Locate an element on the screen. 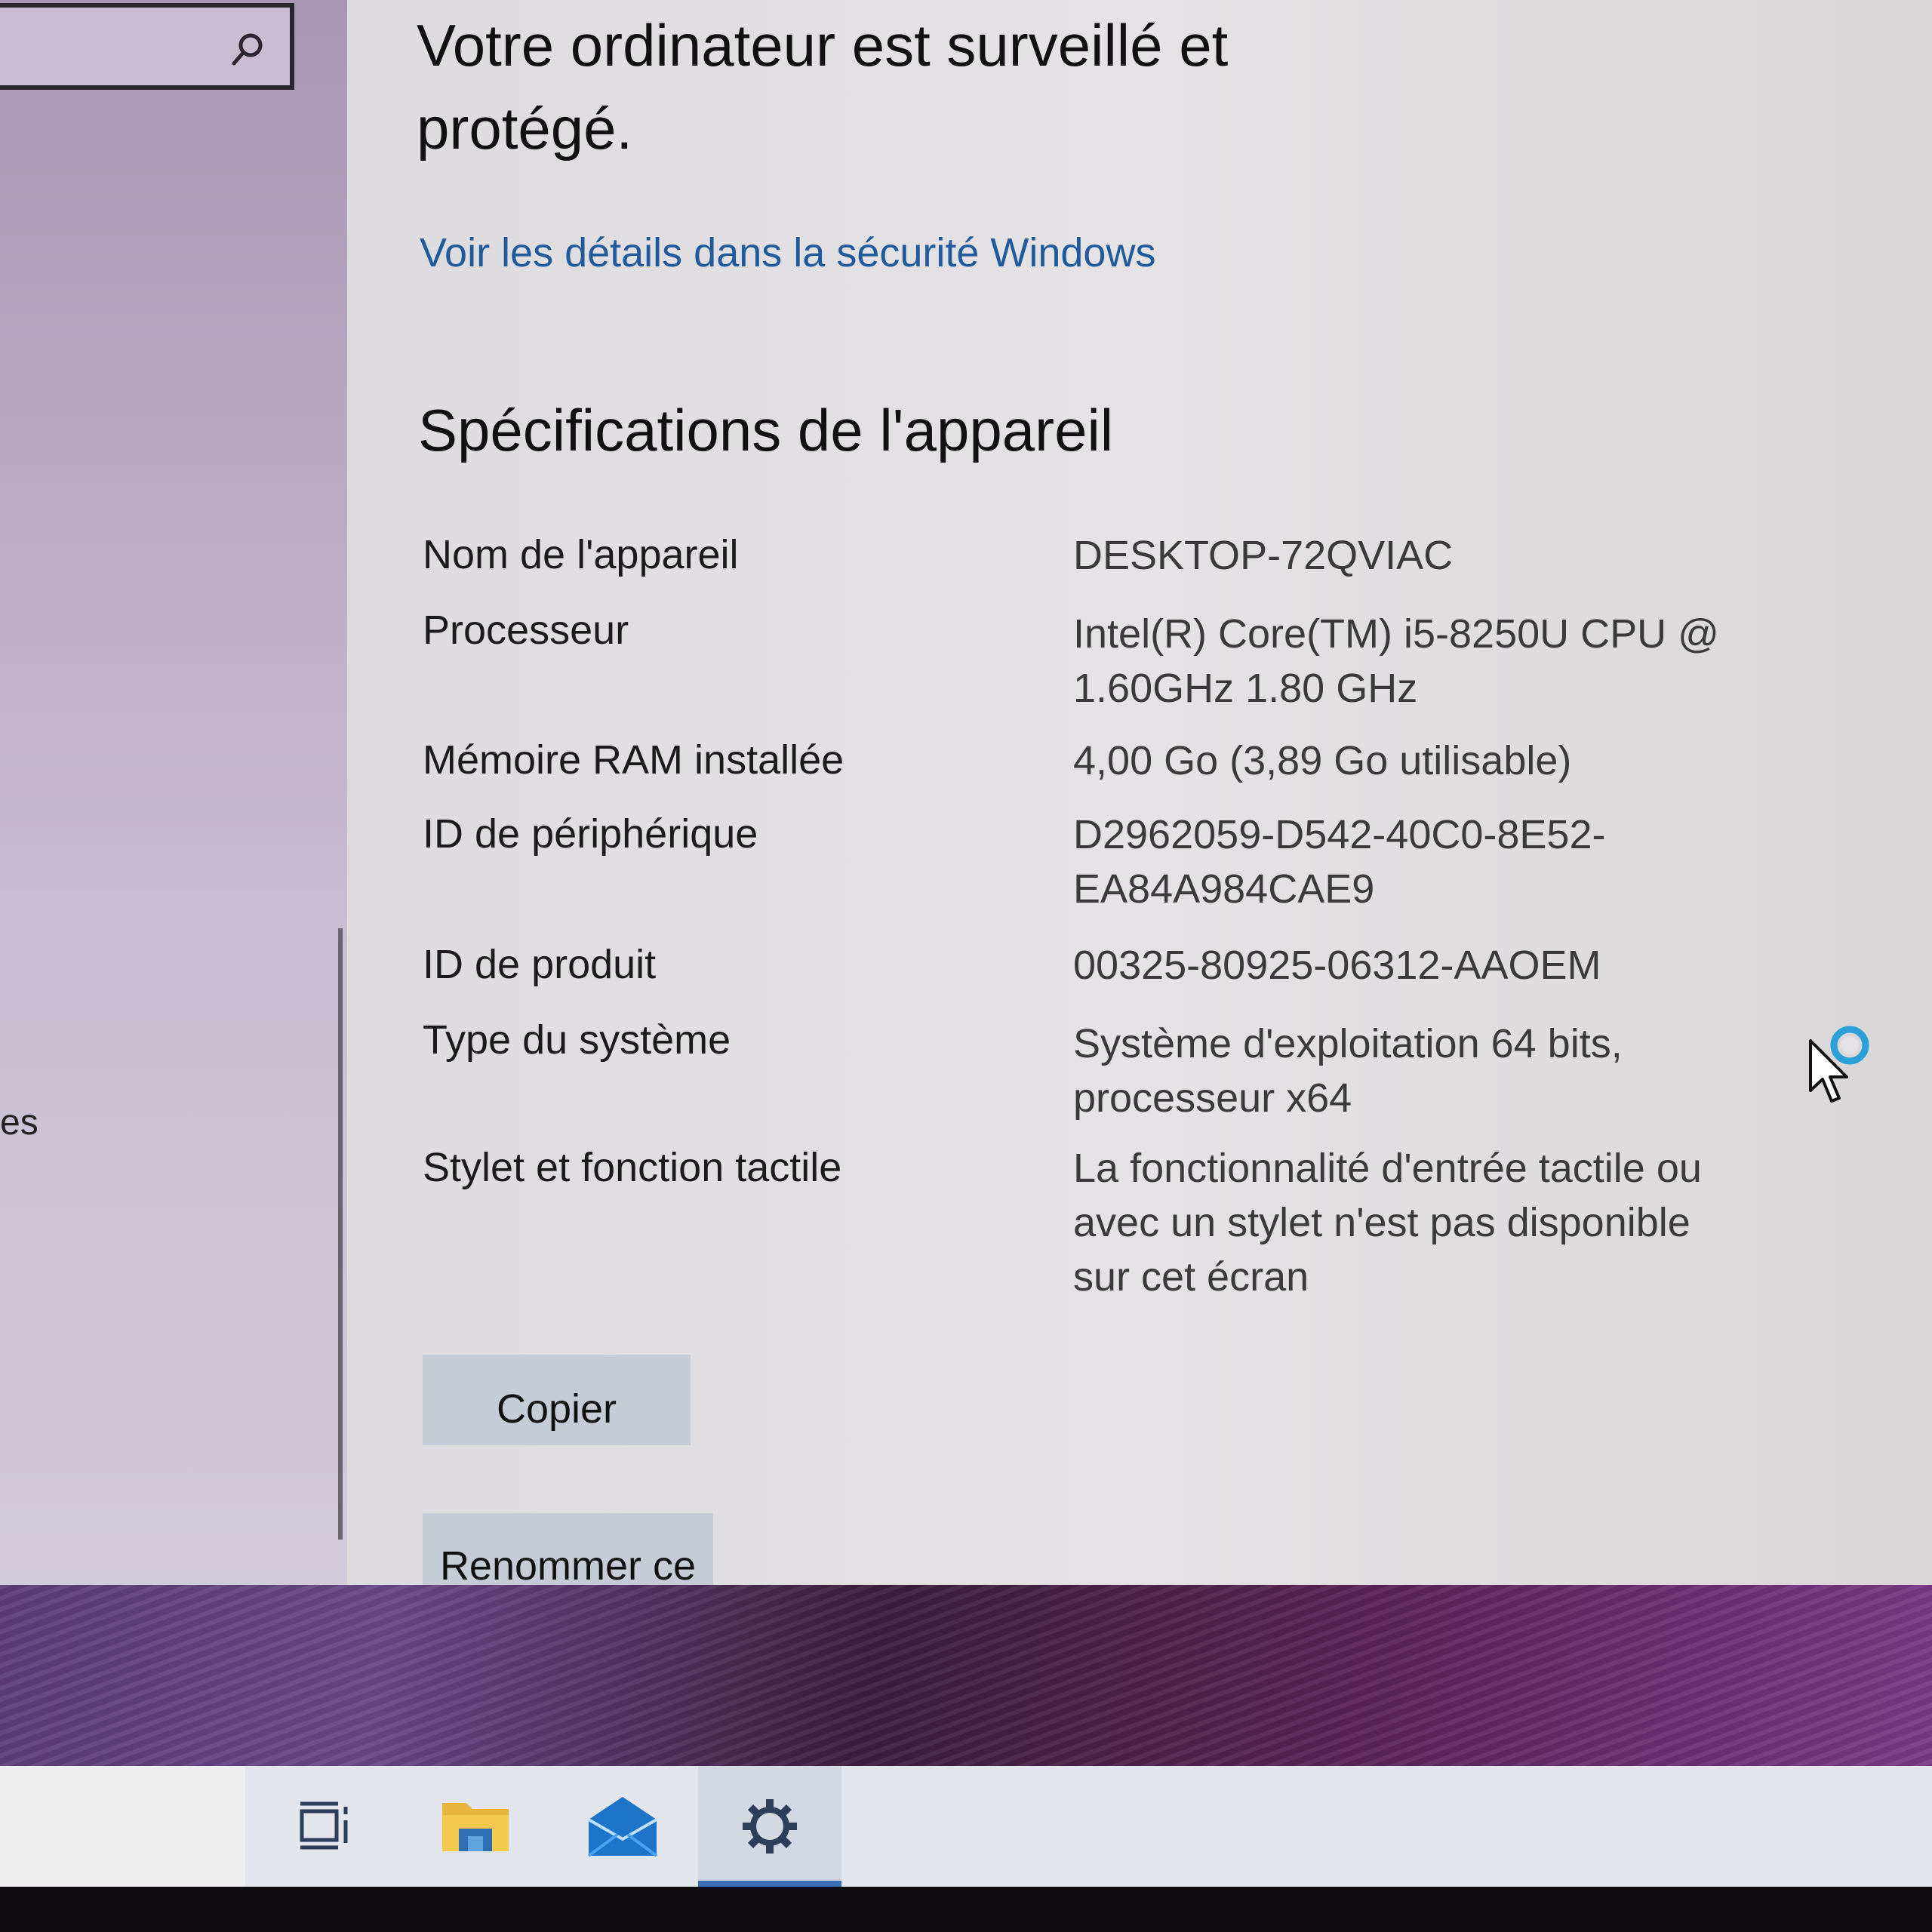 The height and width of the screenshot is (1932, 1932). spec-label: ID de périphérique is located at coordinates (590, 834).